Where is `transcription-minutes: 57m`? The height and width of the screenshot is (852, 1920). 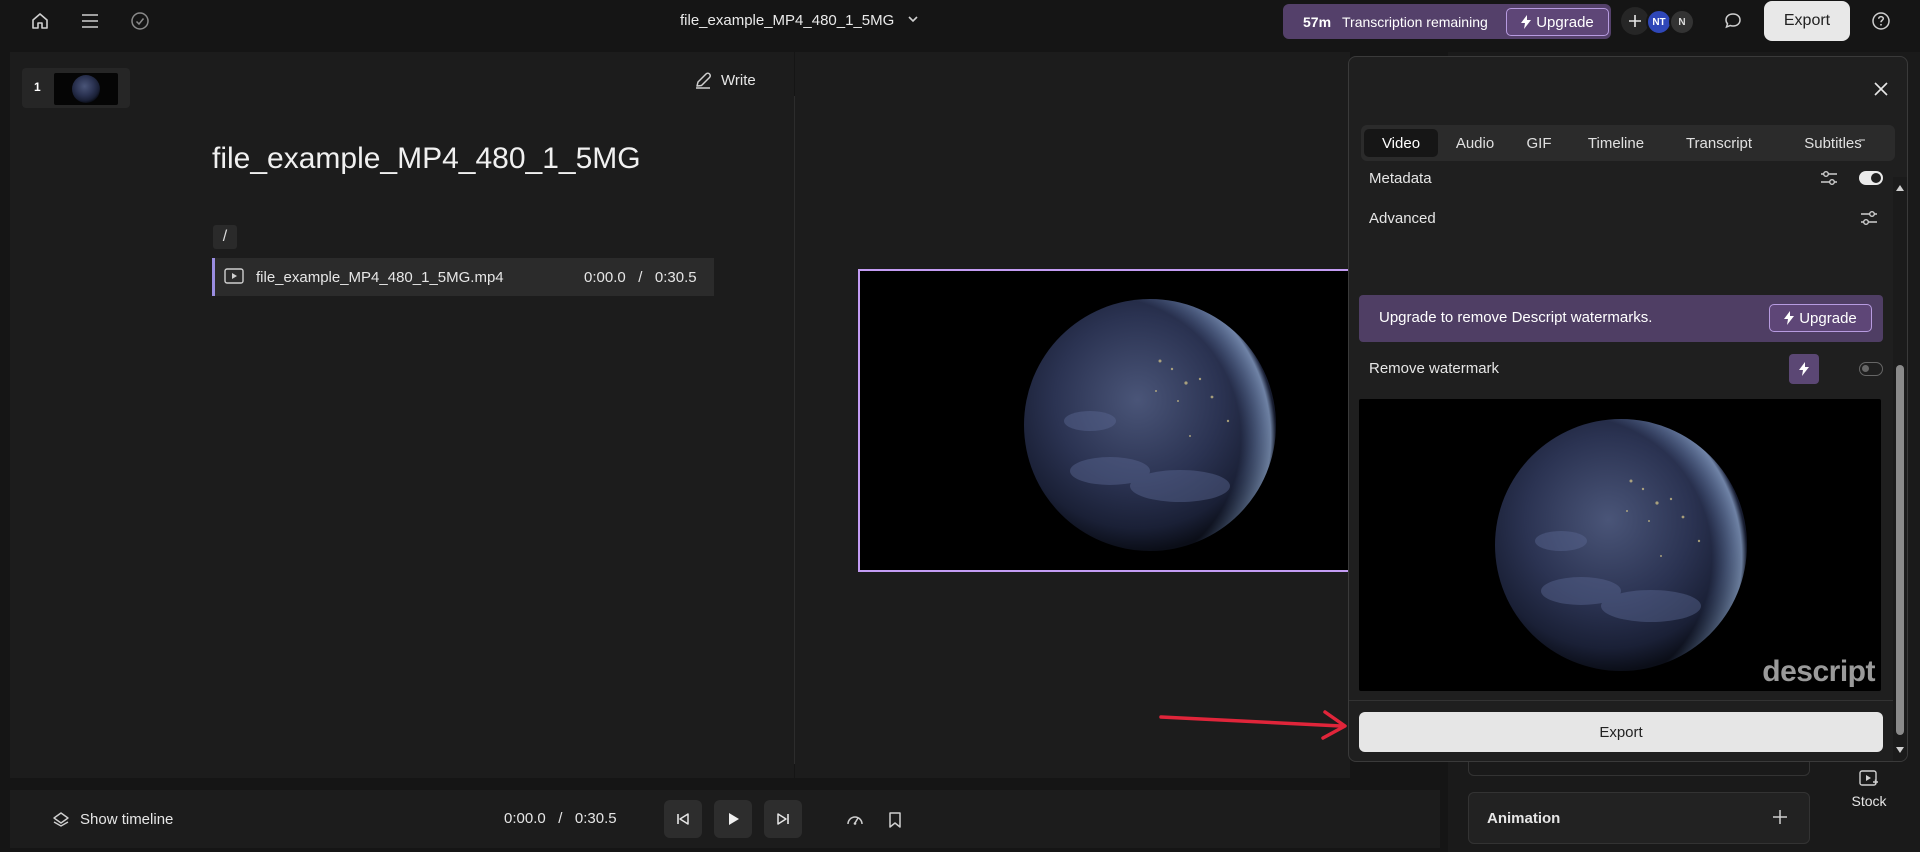
transcription-minutes: 57m is located at coordinates (1317, 22).